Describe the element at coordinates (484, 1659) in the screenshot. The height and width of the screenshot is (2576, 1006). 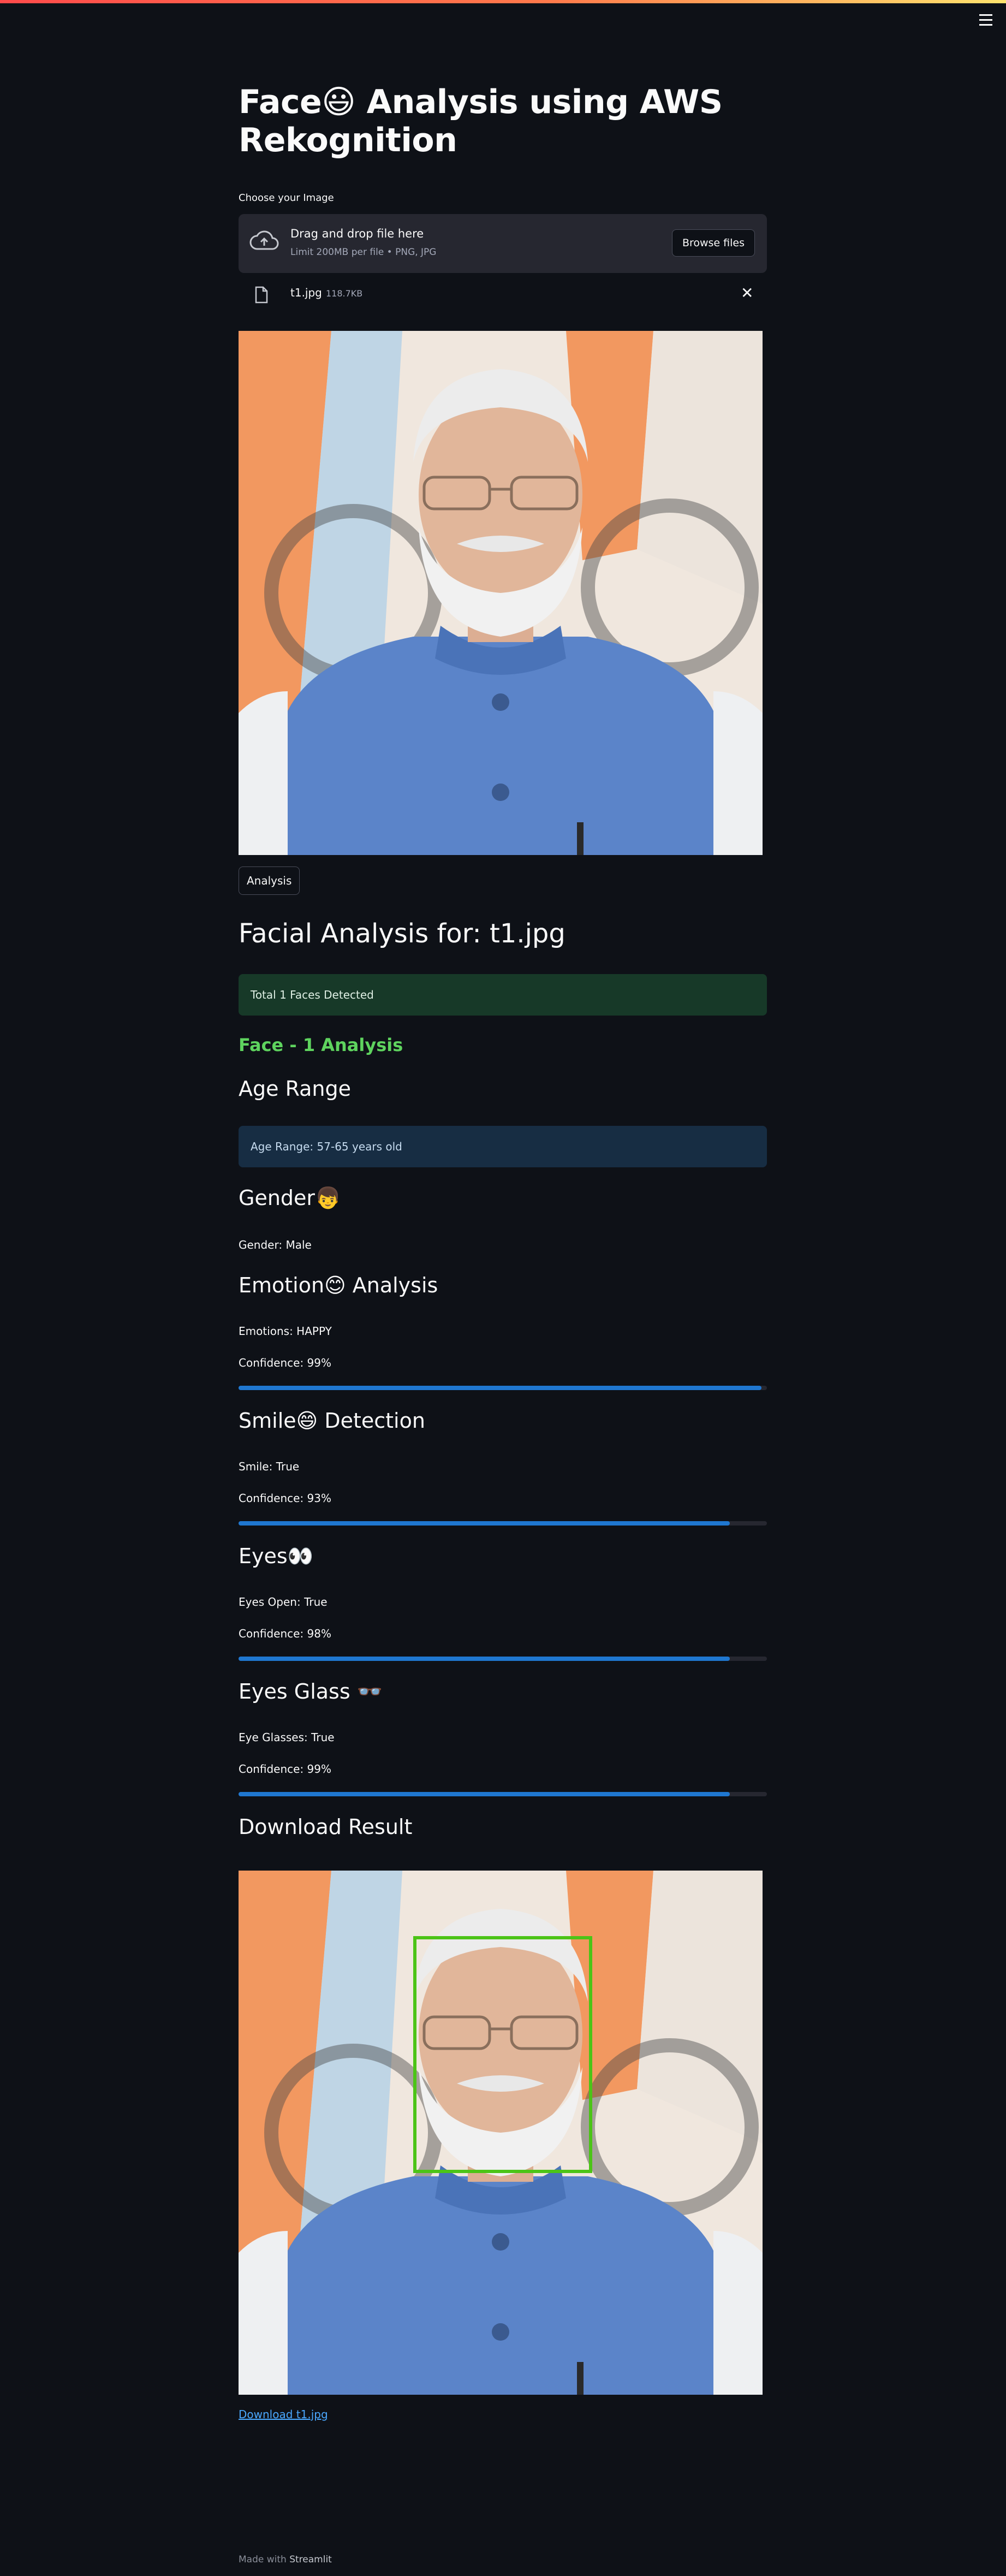
I see `eyes-confidence-fill` at that location.